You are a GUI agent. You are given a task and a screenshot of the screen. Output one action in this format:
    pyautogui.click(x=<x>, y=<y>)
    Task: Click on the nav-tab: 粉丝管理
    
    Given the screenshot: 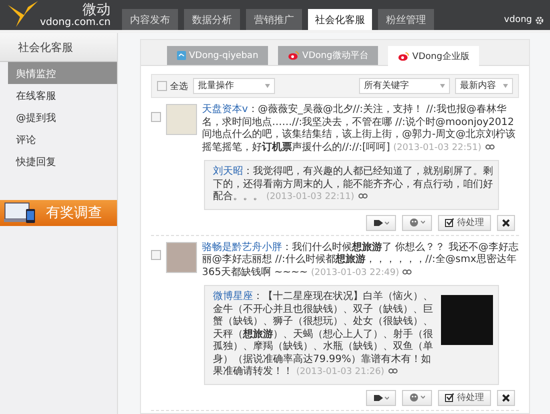 What is the action you would take?
    pyautogui.click(x=406, y=19)
    